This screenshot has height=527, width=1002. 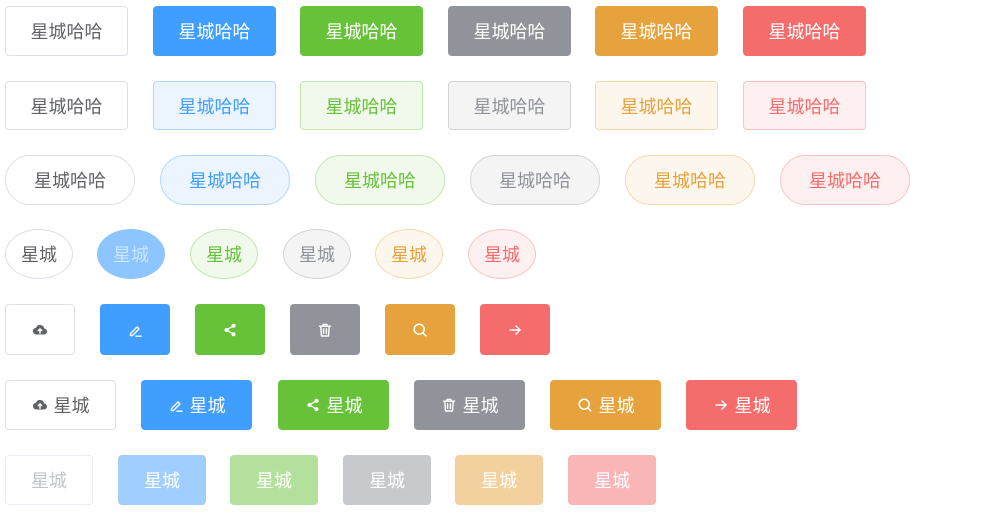 I want to click on default-disabled-button: 星城, so click(x=49, y=480).